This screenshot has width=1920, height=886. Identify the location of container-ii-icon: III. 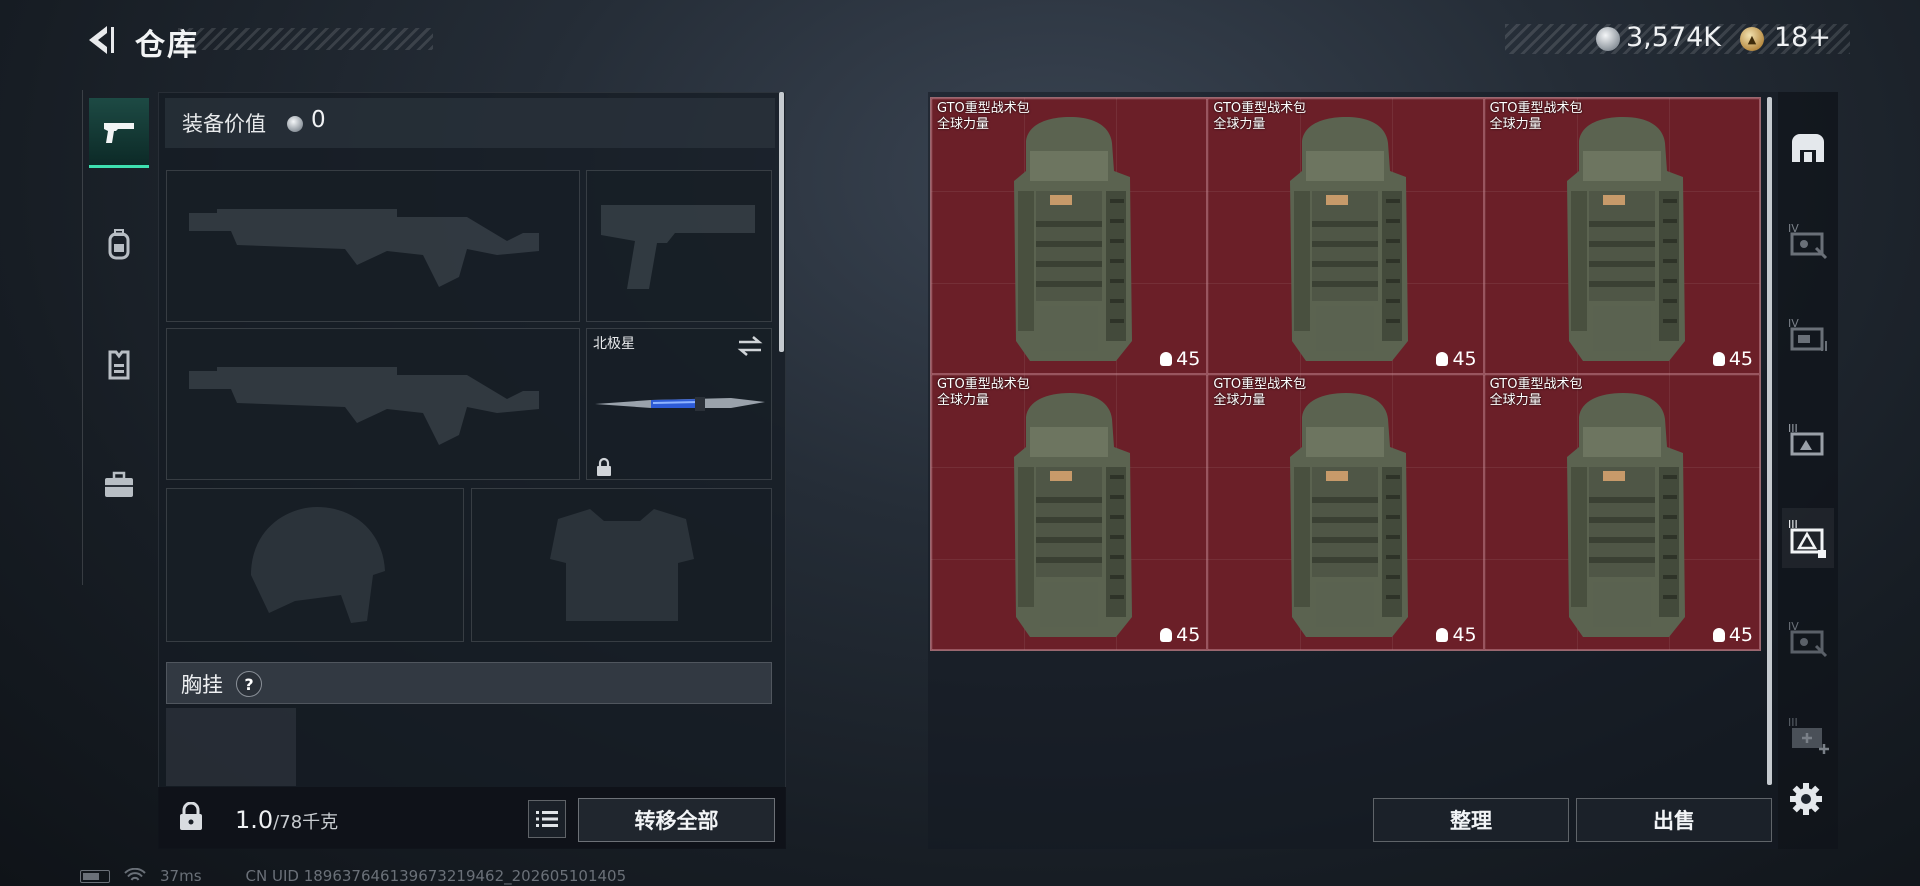
(1807, 538).